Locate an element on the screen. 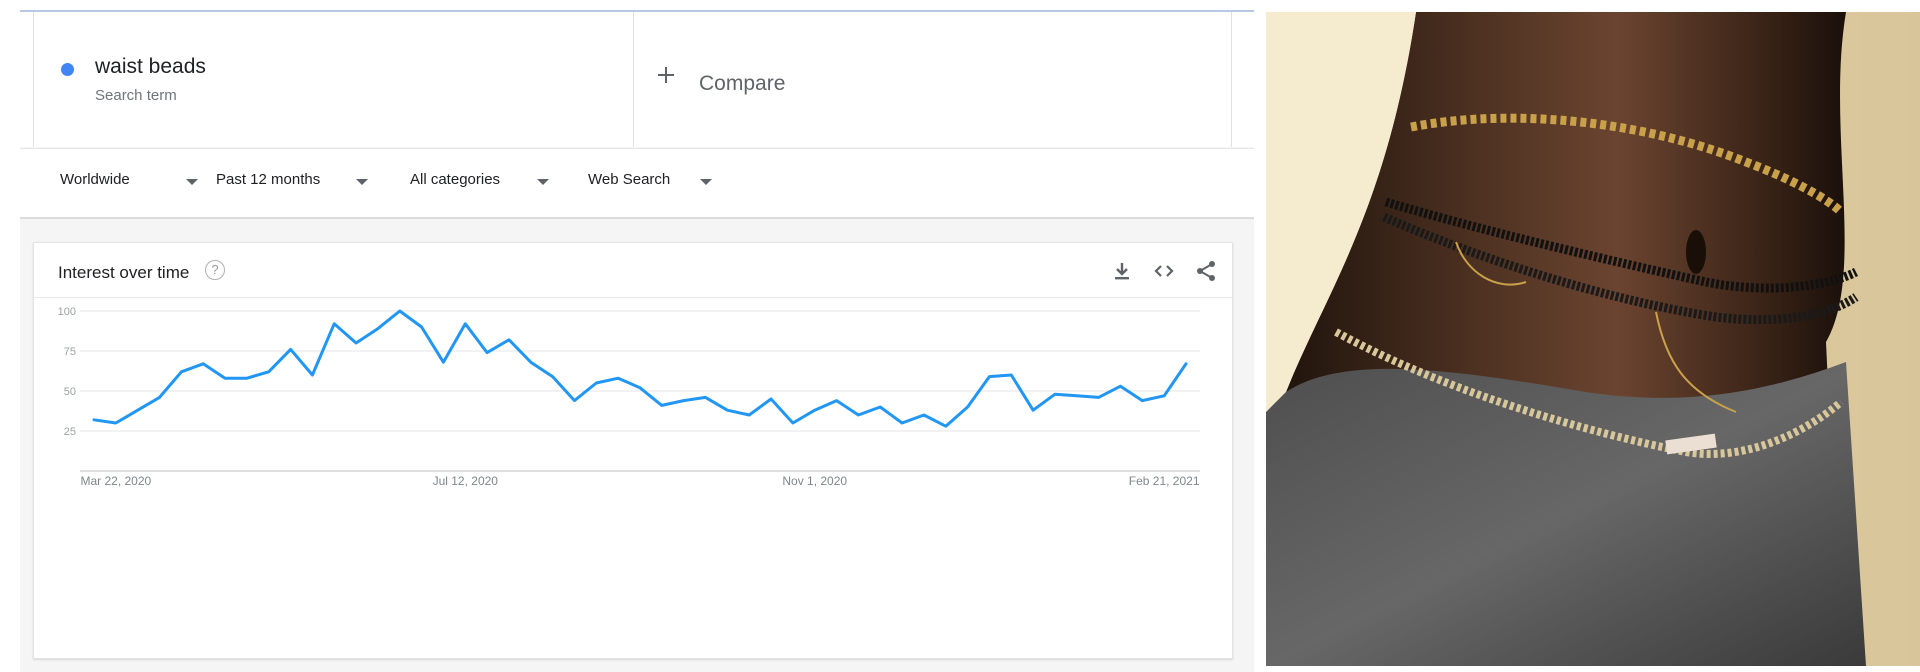  y-tick-label: 100 is located at coordinates (67, 312).